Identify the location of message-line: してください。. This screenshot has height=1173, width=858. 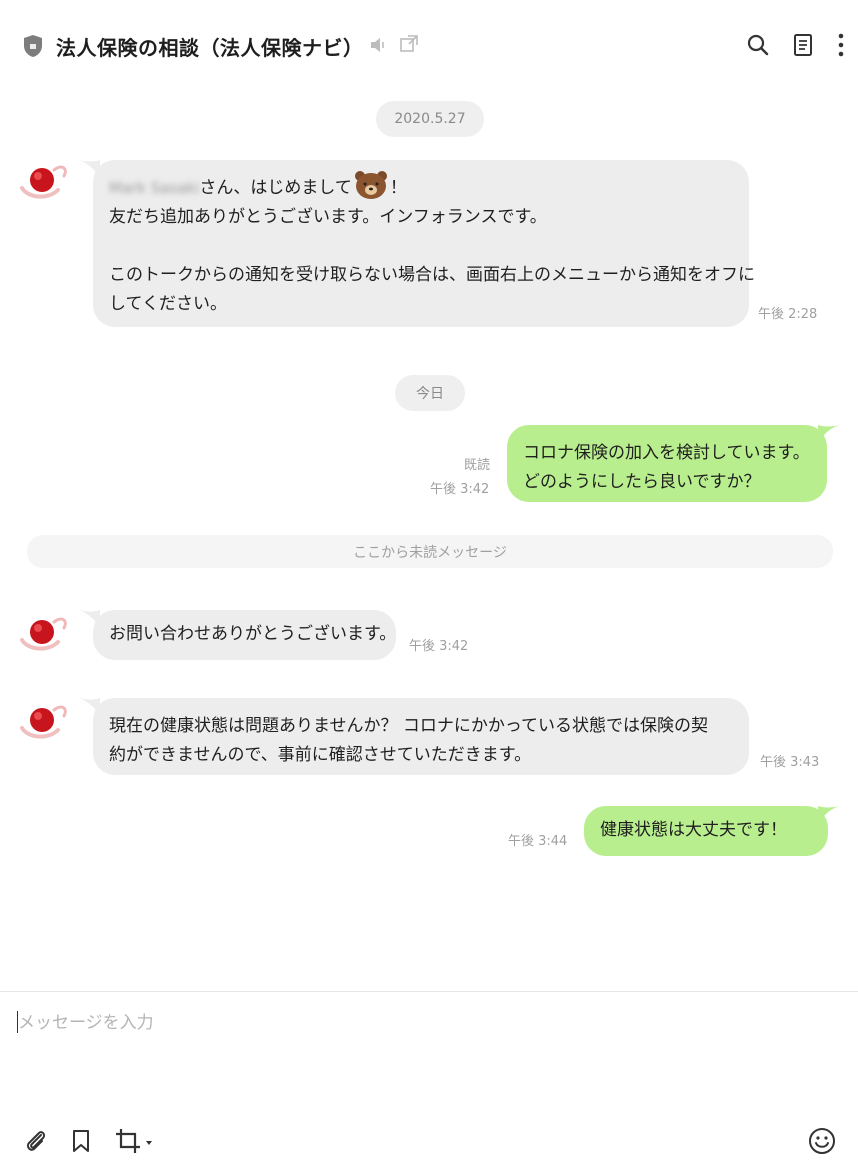
(168, 304).